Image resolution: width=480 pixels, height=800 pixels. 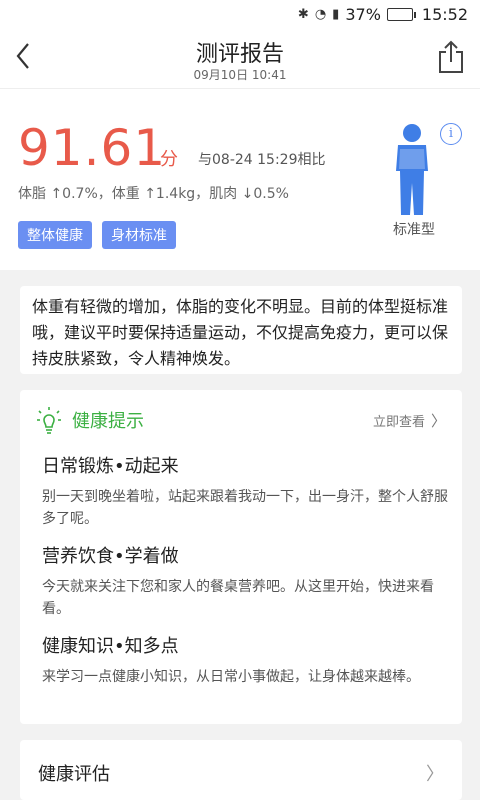 What do you see at coordinates (139, 235) in the screenshot?
I see `tag-body-standard: 身材标准` at bounding box center [139, 235].